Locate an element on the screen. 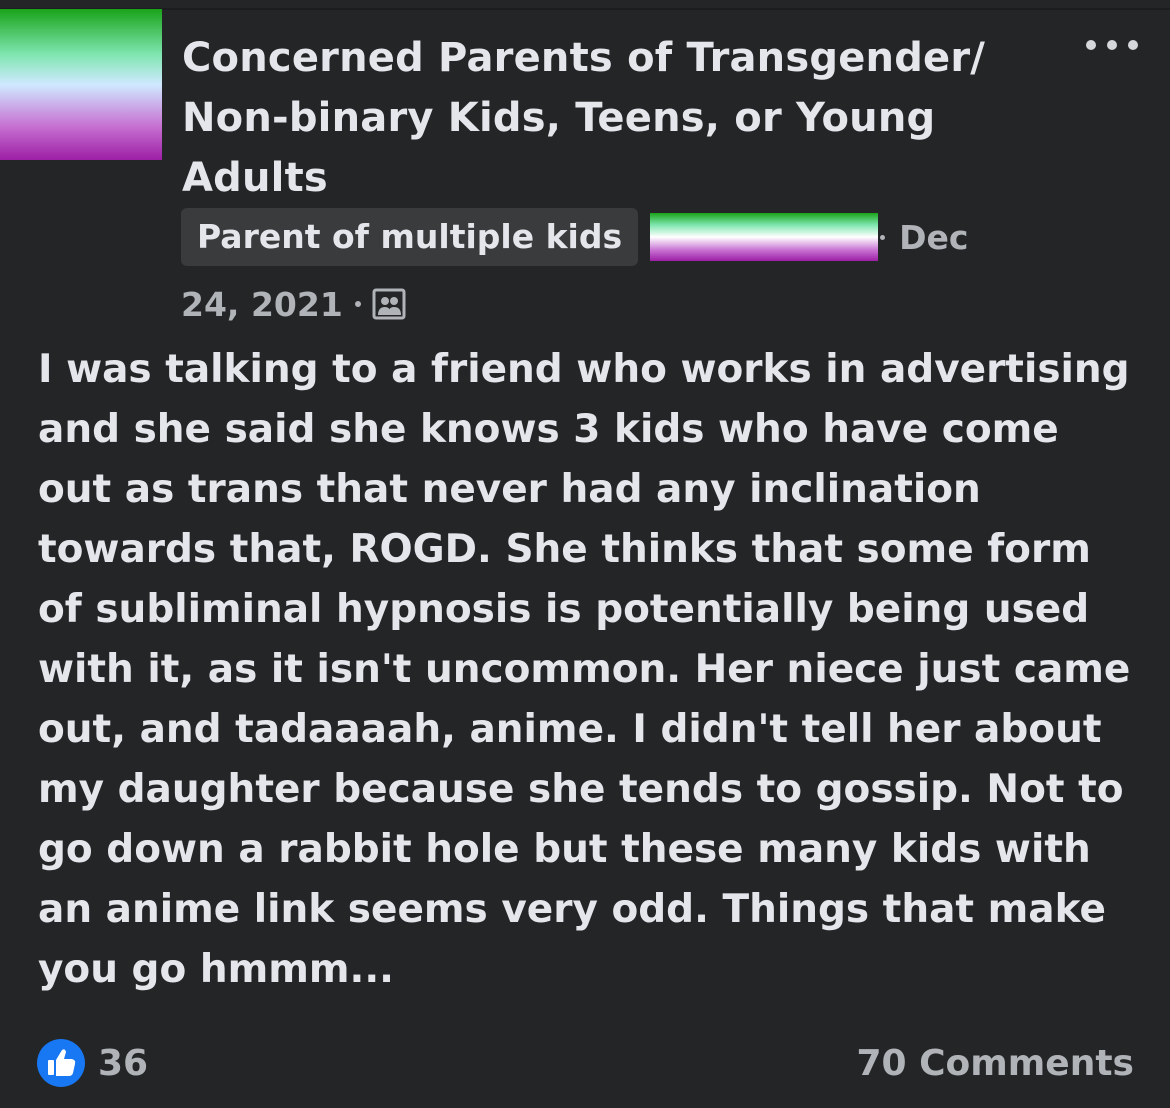  group-avatar is located at coordinates (81, 84).